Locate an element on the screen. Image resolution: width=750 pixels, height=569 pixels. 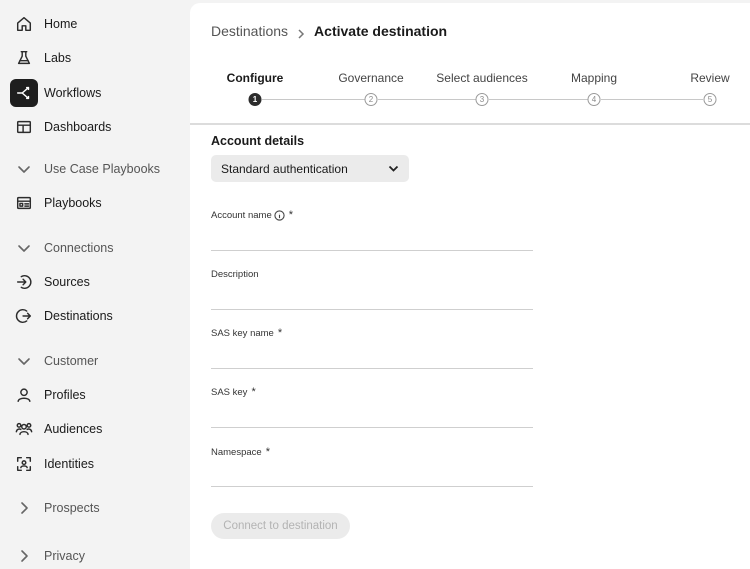
source-arrow-in-icon is located at coordinates (24, 282).